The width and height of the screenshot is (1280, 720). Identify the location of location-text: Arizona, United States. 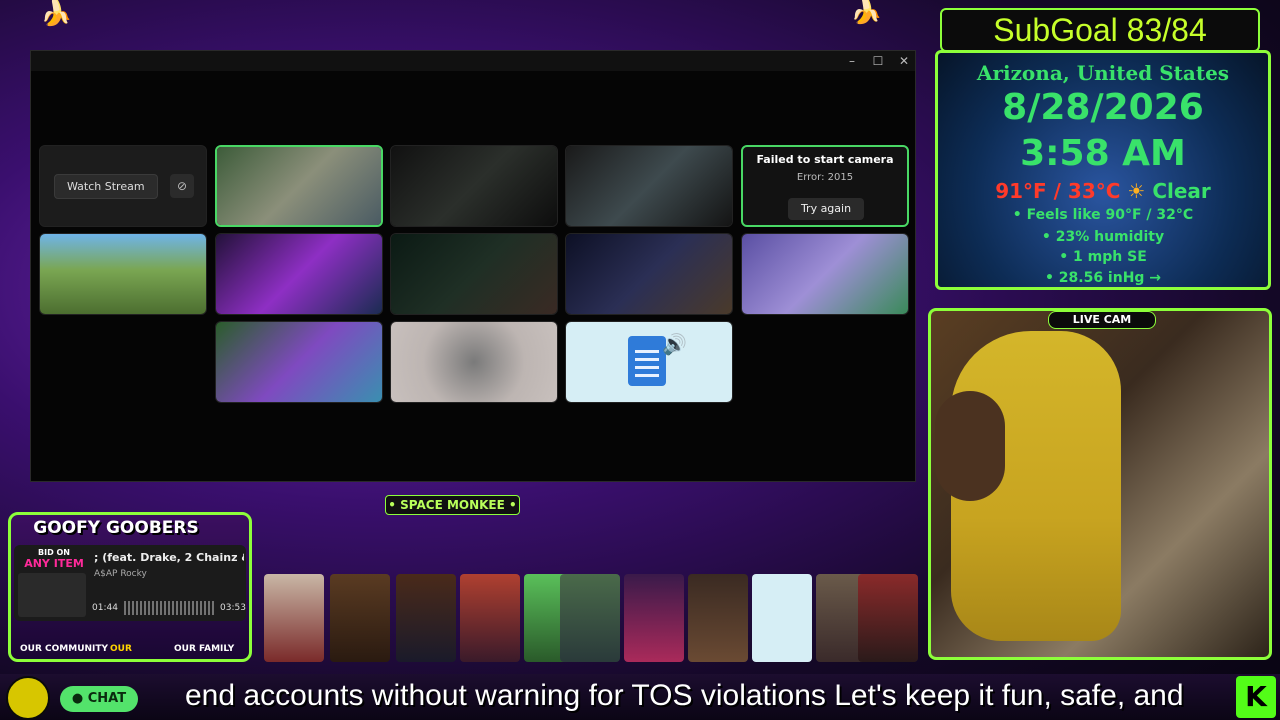
(1103, 73).